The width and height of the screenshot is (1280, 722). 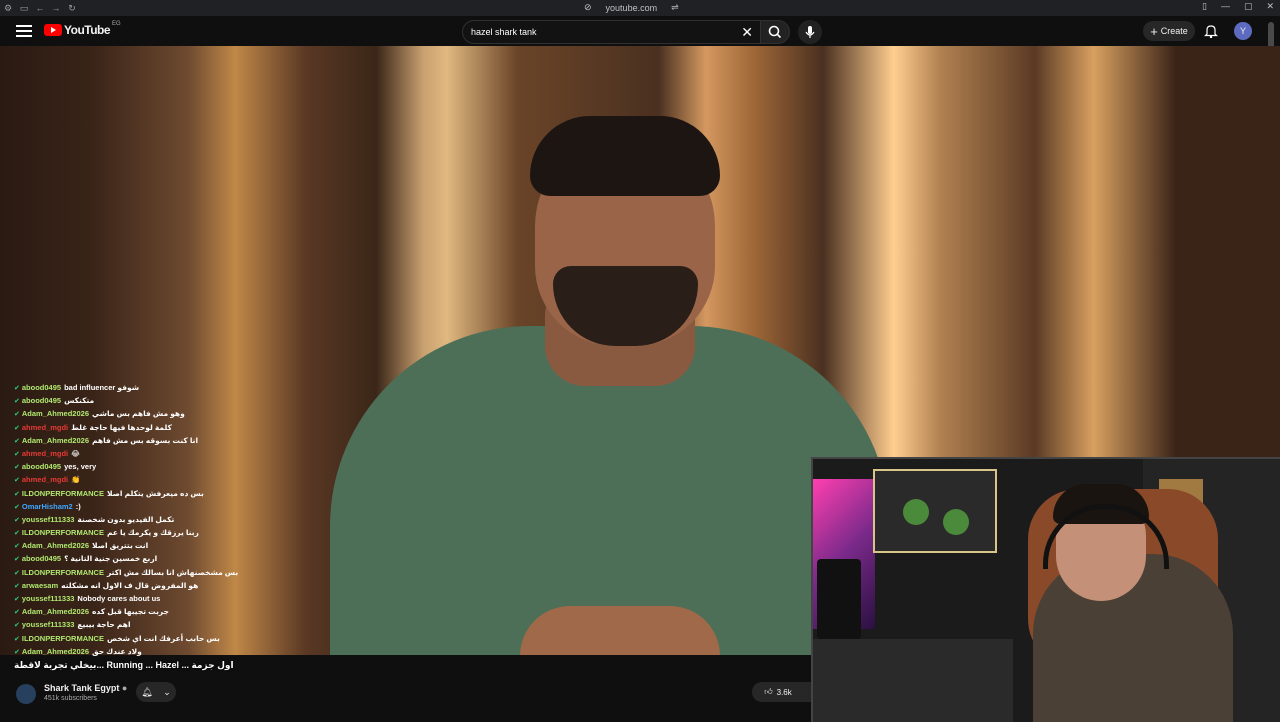 I want to click on chat-username: arwaesam, so click(x=40, y=585).